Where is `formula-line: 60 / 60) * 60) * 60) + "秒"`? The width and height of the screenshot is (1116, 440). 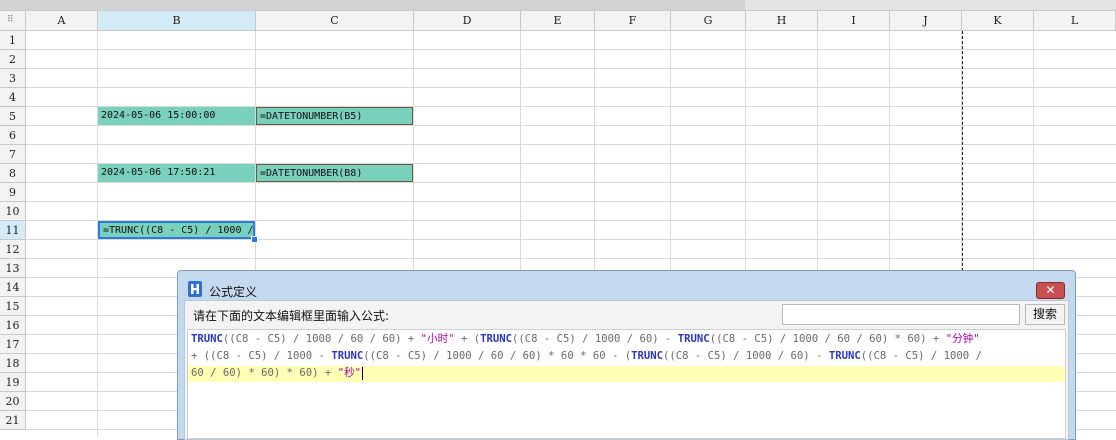 formula-line: 60 / 60) * 60) * 60) + "秒" is located at coordinates (277, 373).